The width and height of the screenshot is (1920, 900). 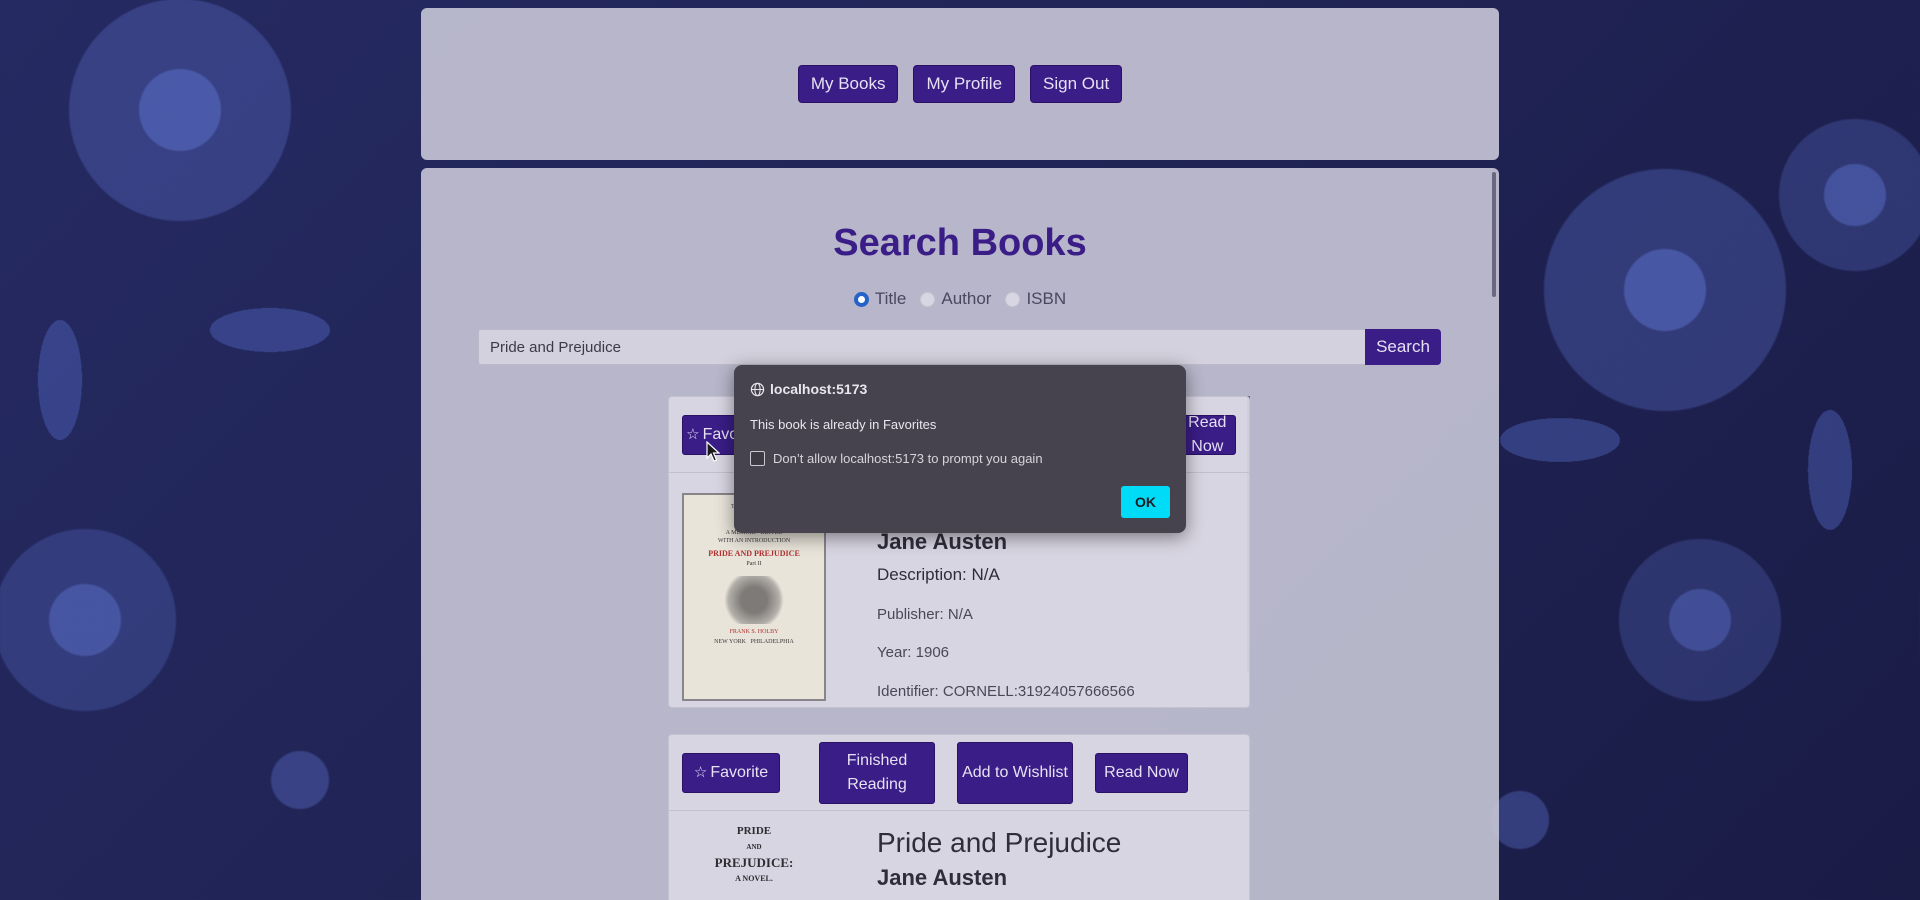 I want to click on favorite-label: Favorite, so click(x=739, y=772).